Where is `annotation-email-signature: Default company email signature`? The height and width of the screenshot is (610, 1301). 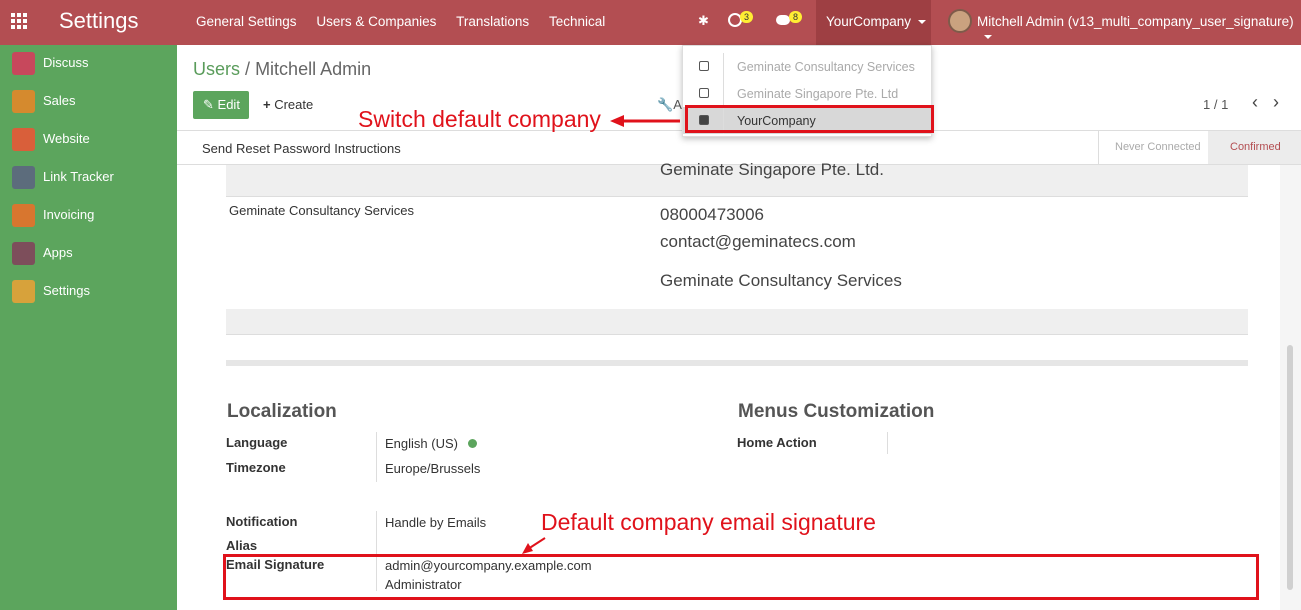
annotation-email-signature: Default company email signature is located at coordinates (708, 522).